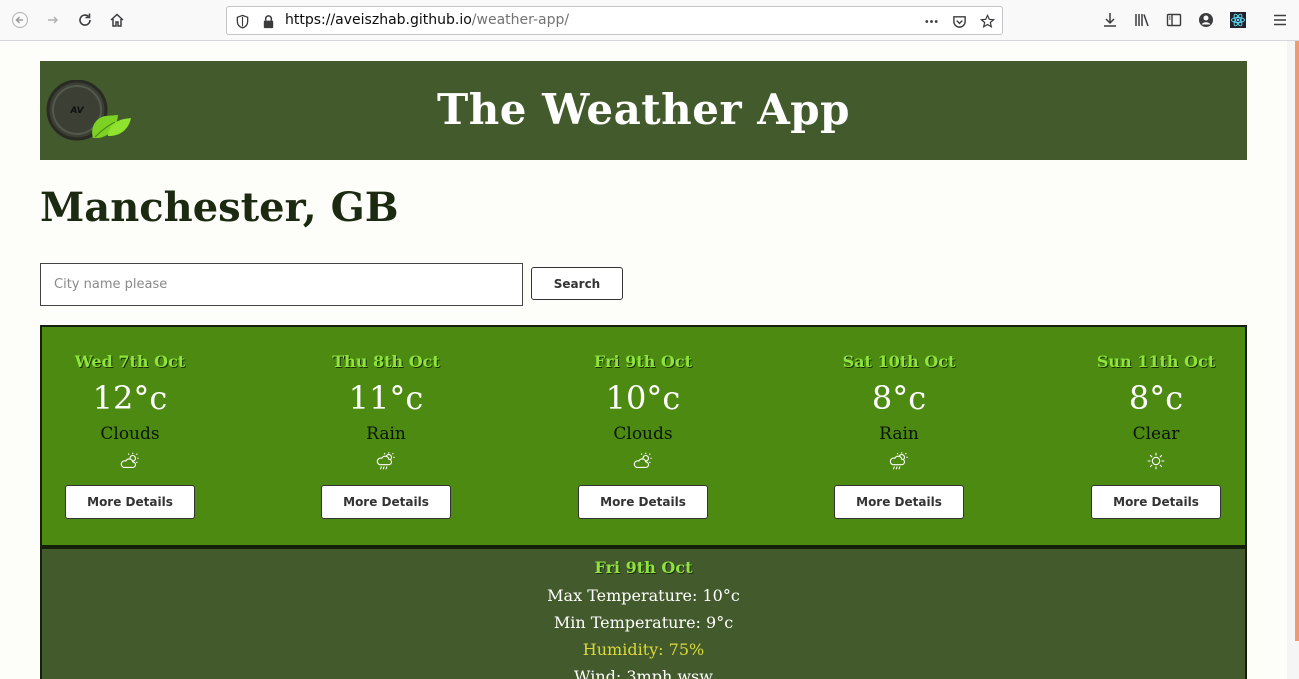  Describe the element at coordinates (130, 361) in the screenshot. I see `forecast-day-label: Wed 7th Oct` at that location.